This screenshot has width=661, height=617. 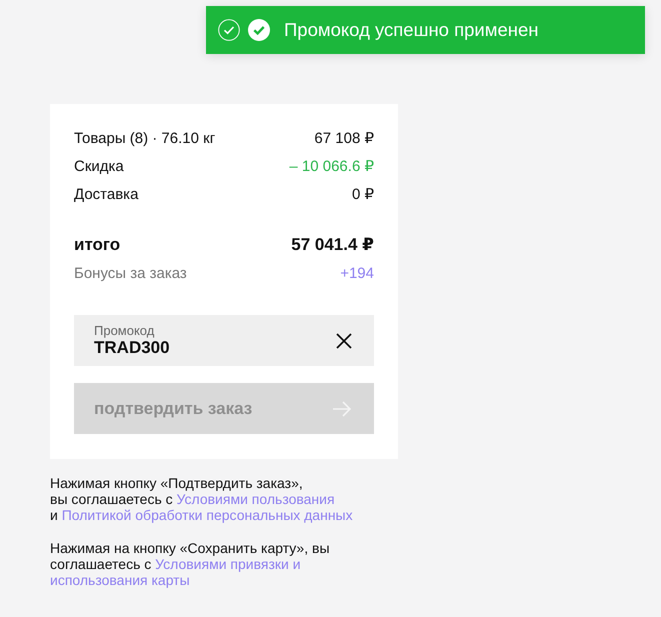 I want to click on summary-value: 0 ₽, so click(x=363, y=194).